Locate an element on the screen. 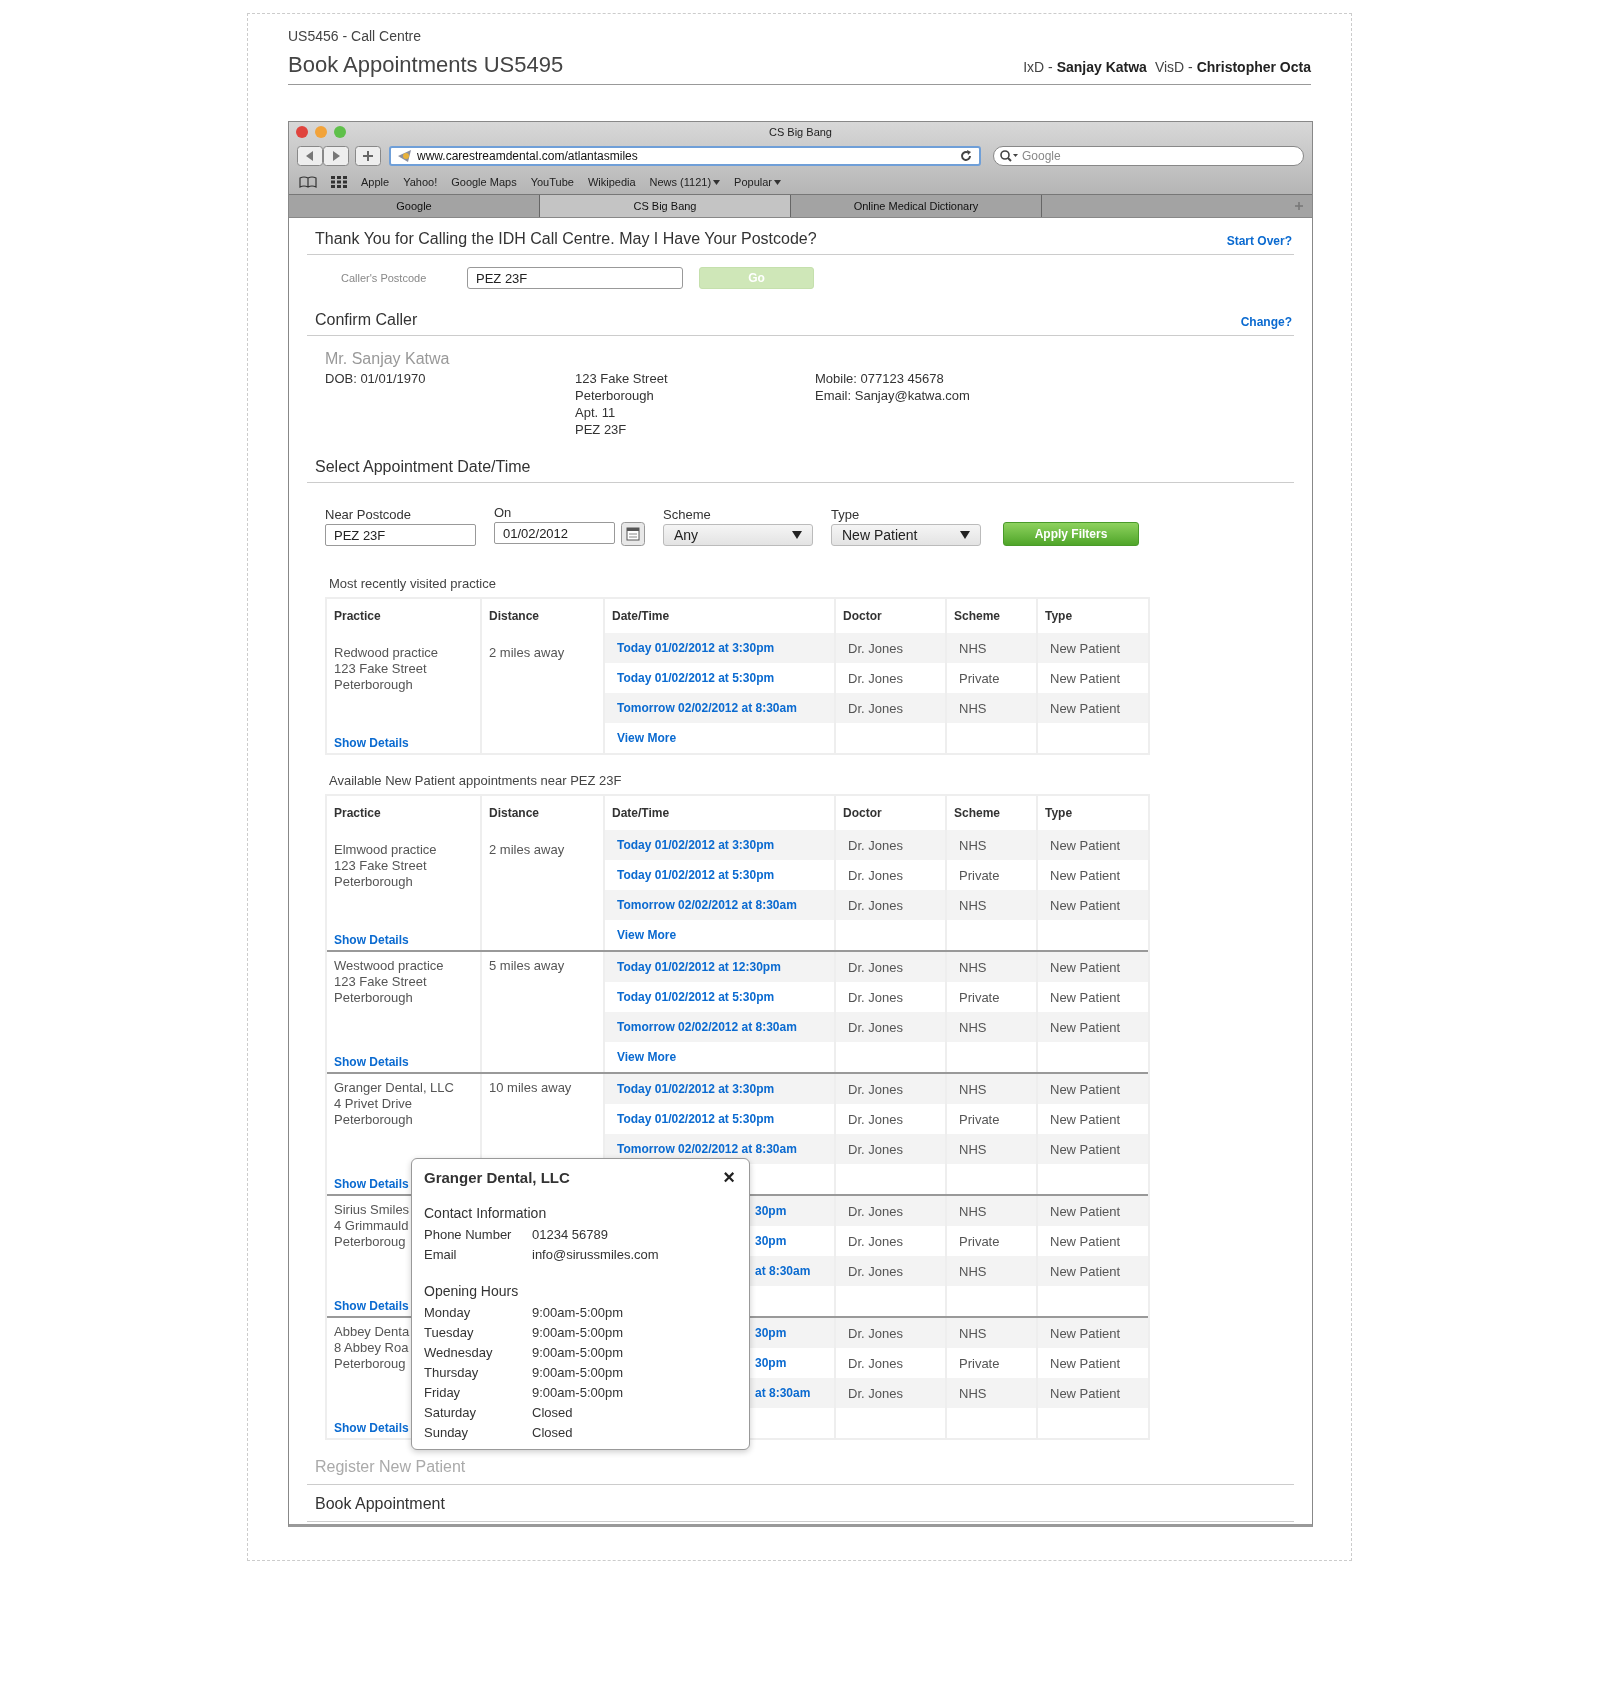  browser-tab: CS Big Bang is located at coordinates (665, 206).